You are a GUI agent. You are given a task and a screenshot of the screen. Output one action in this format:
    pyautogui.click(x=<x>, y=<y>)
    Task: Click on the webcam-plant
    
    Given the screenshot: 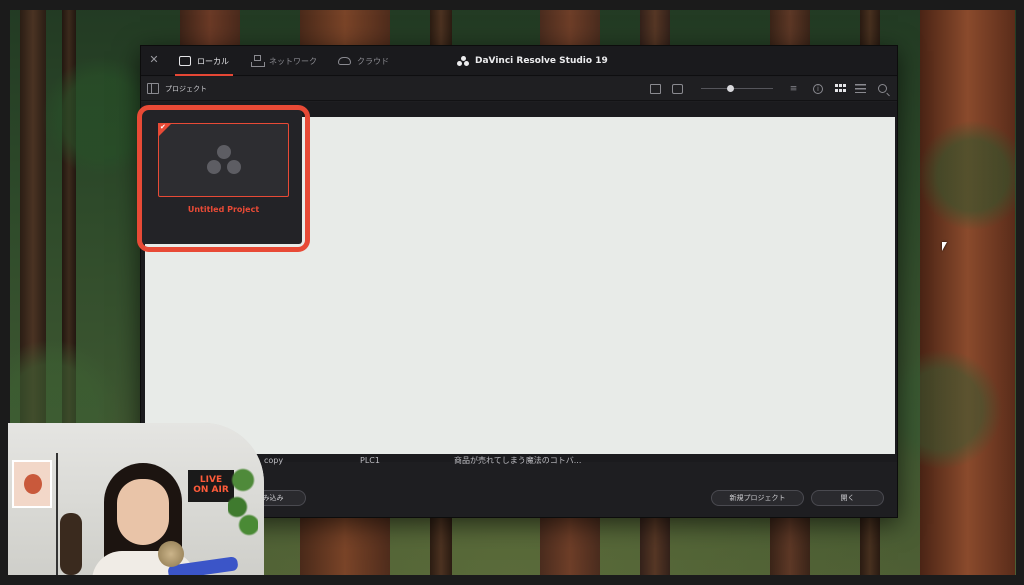 What is the action you would take?
    pyautogui.click(x=243, y=498)
    